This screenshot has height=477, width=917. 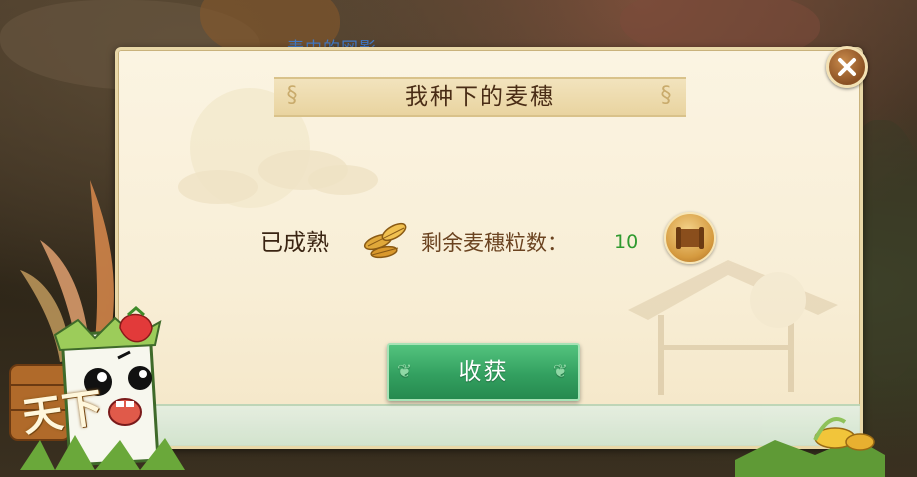 I want to click on close-button, so click(x=847, y=67).